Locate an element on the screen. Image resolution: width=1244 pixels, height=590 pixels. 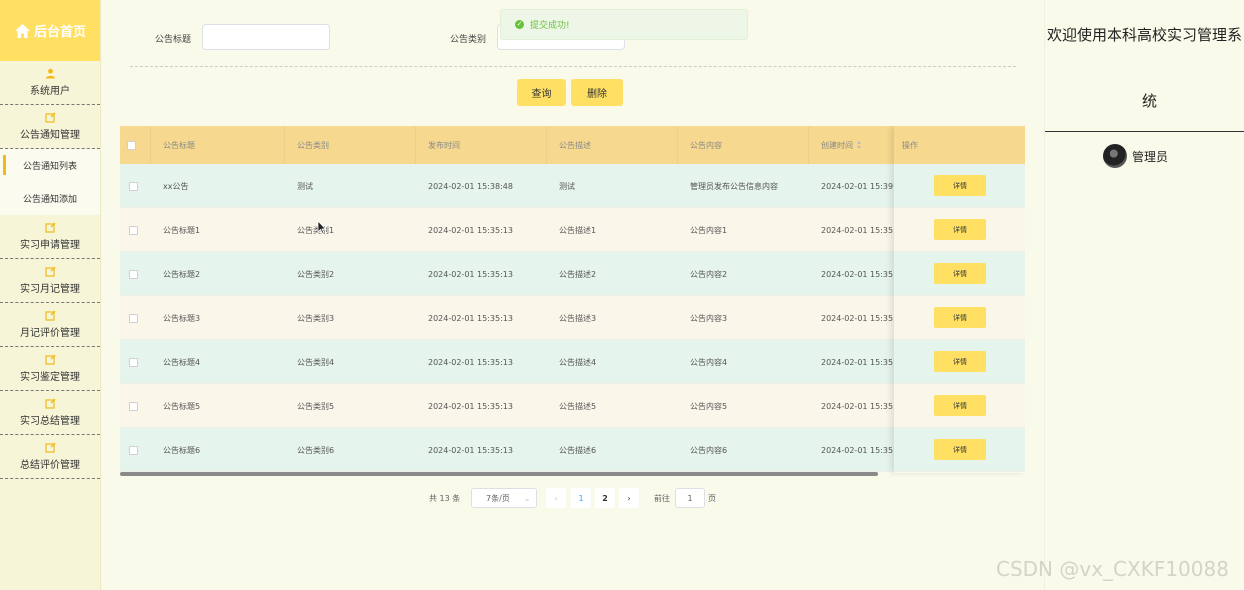
edit-icon is located at coordinates (49, 315).